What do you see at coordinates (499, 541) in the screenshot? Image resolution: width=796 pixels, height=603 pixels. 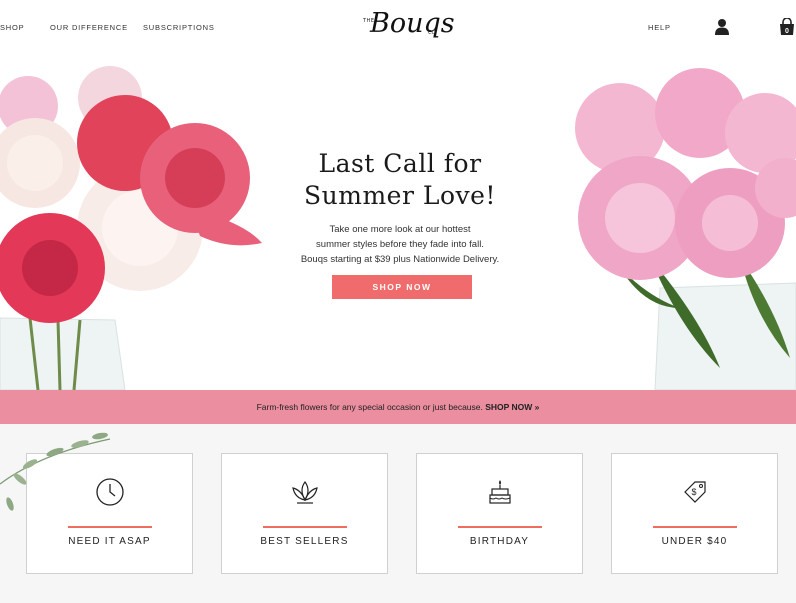 I see `category-label: BIRTHDAY` at bounding box center [499, 541].